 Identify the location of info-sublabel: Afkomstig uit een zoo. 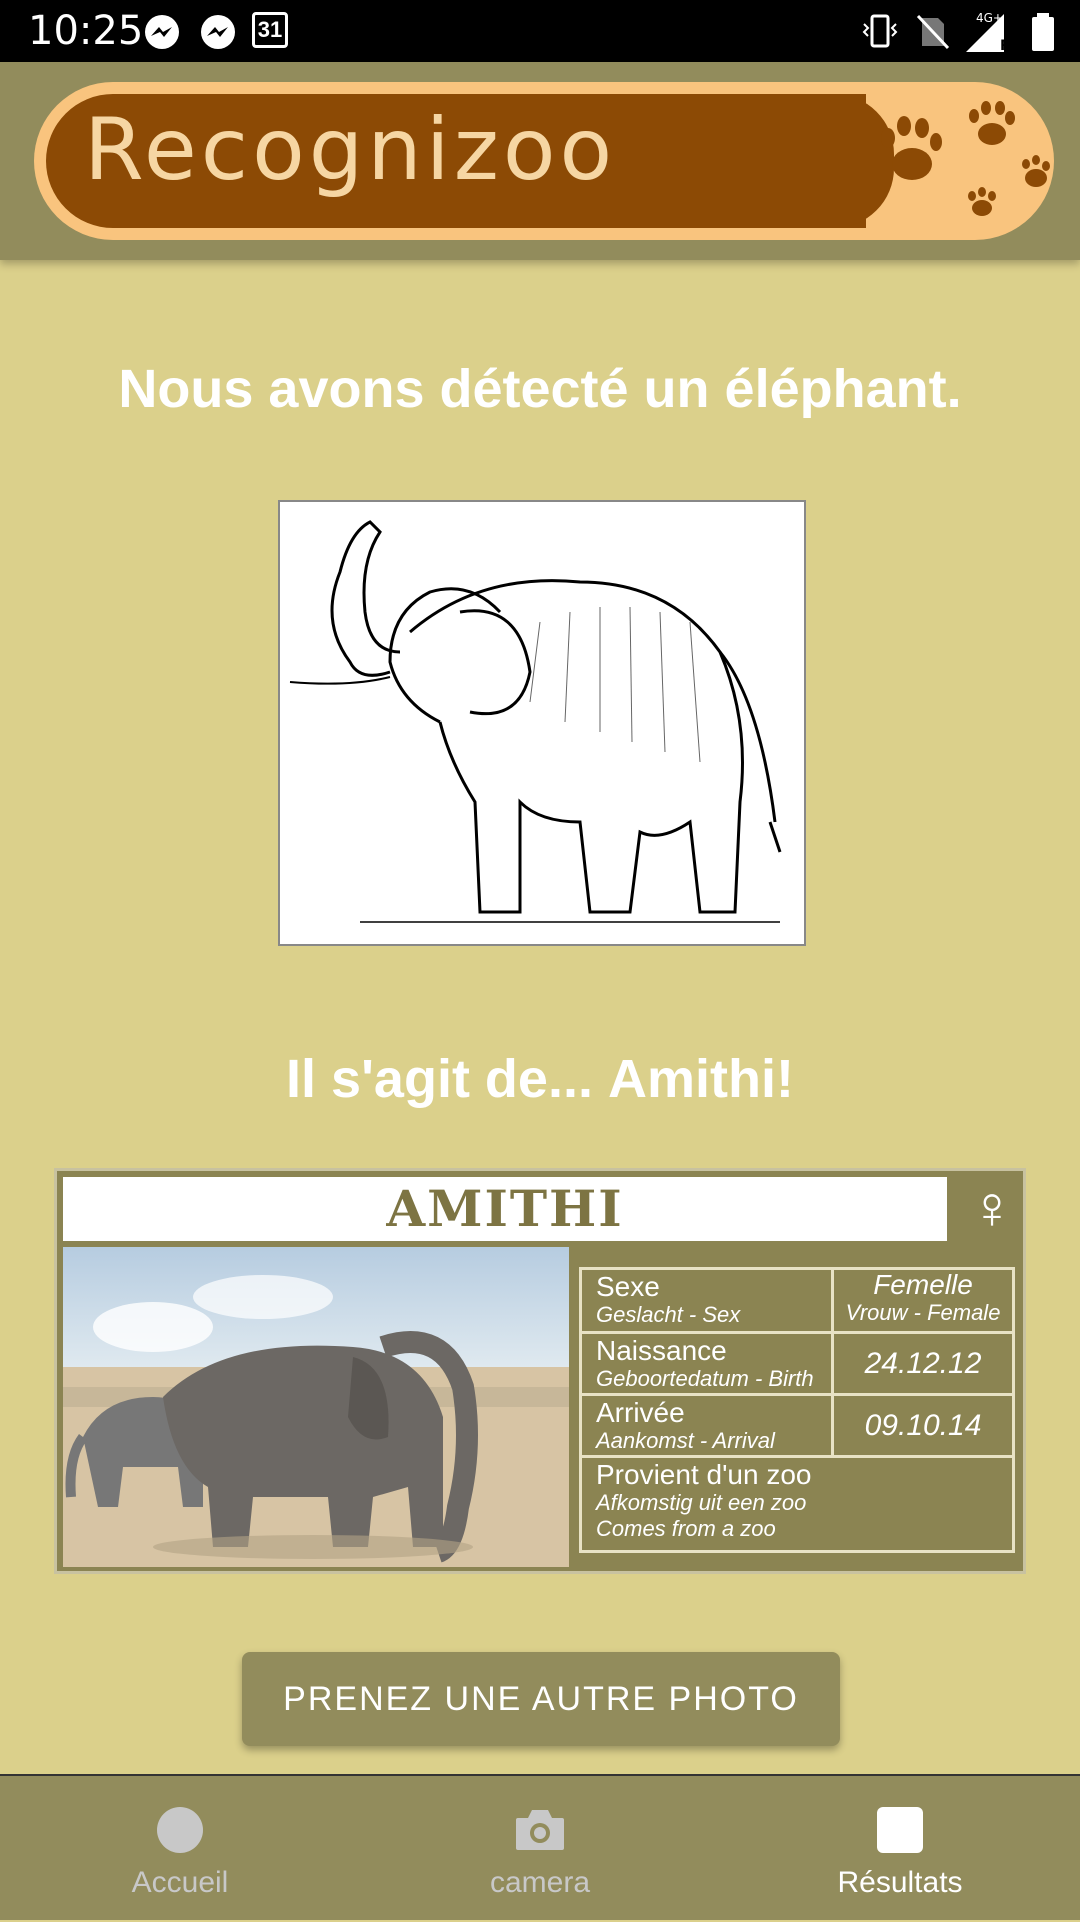
(701, 1502).